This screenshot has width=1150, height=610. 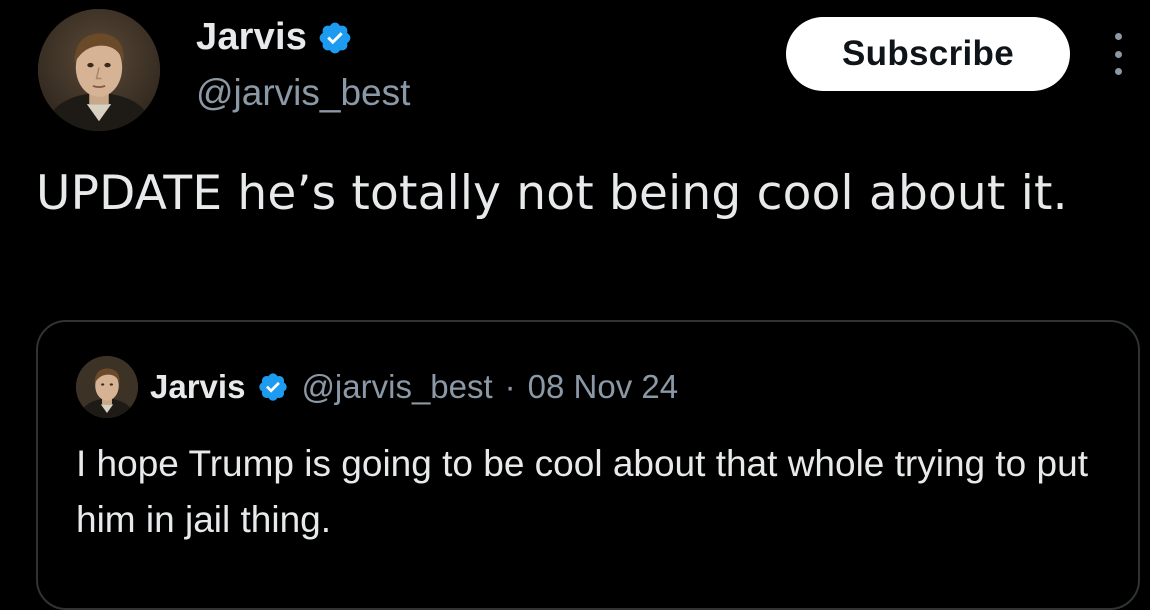 I want to click on more-options-icon, so click(x=1118, y=54).